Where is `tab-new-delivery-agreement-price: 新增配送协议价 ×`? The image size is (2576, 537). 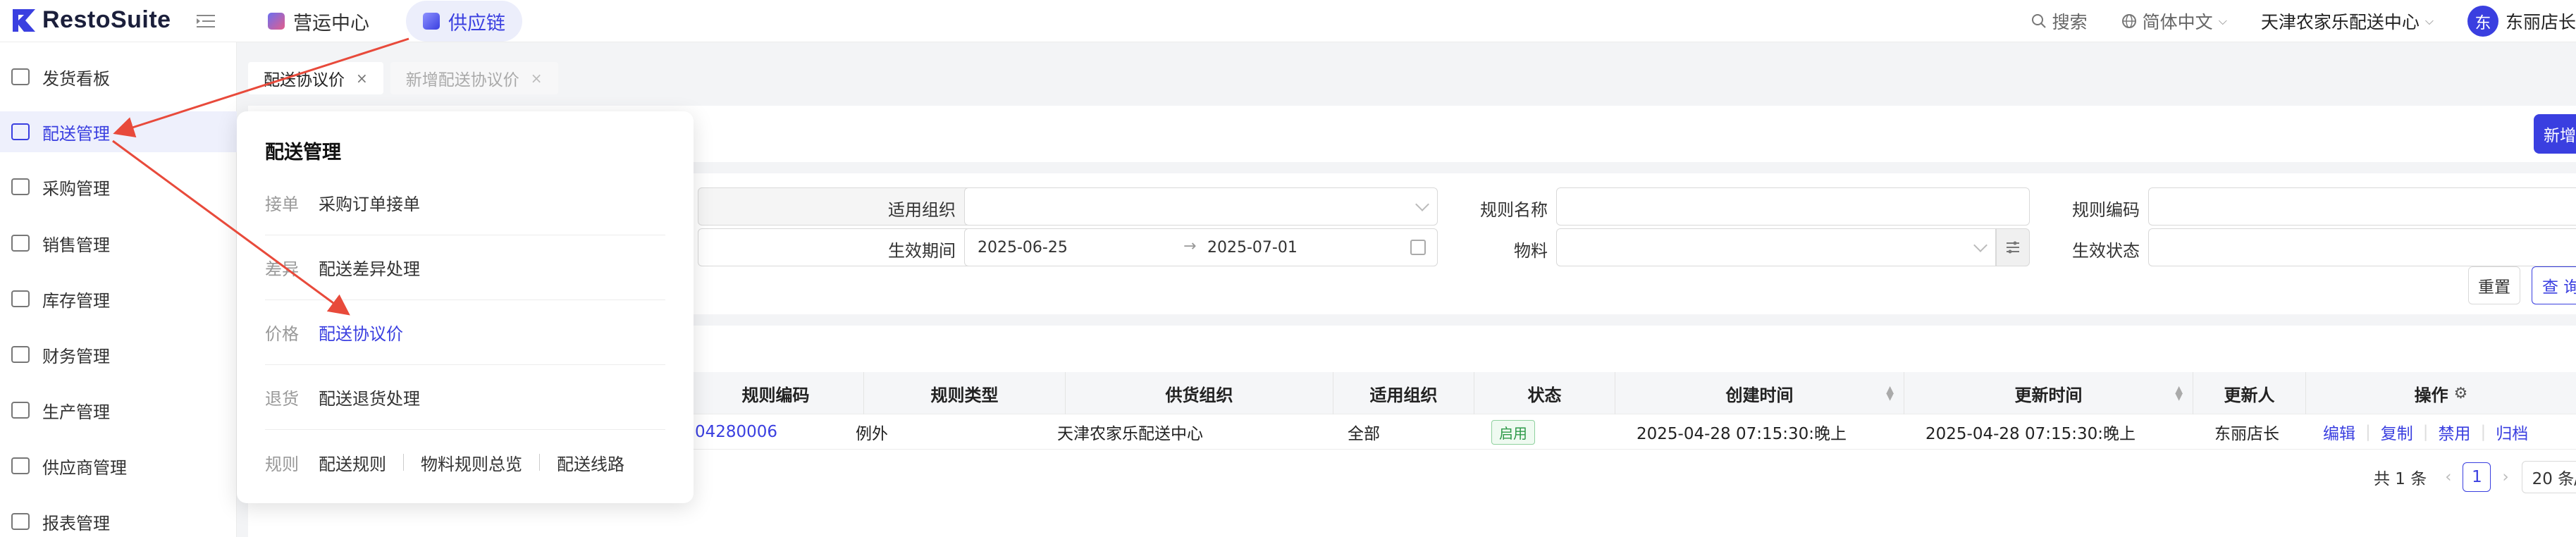
tab-new-delivery-agreement-price: 新增配送协议价 × is located at coordinates (474, 78).